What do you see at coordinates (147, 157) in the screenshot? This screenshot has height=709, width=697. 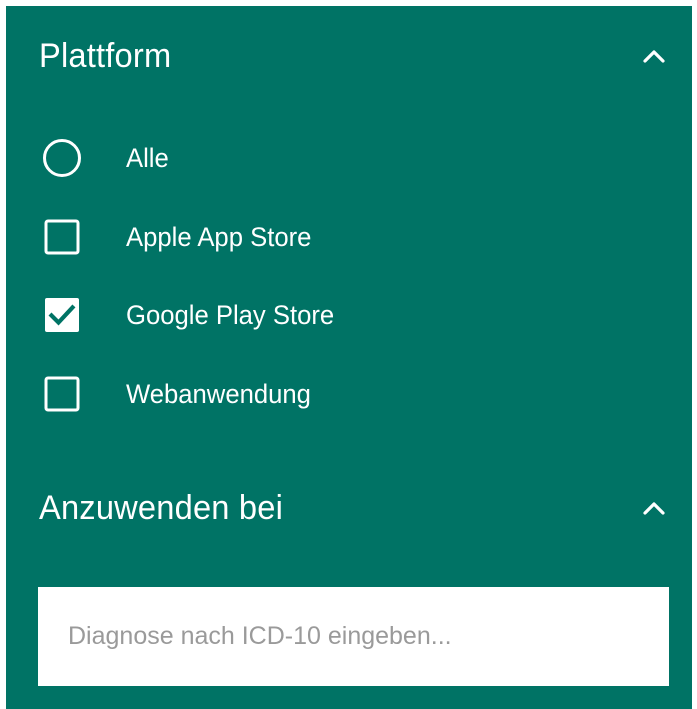 I see `option-label: Alle` at bounding box center [147, 157].